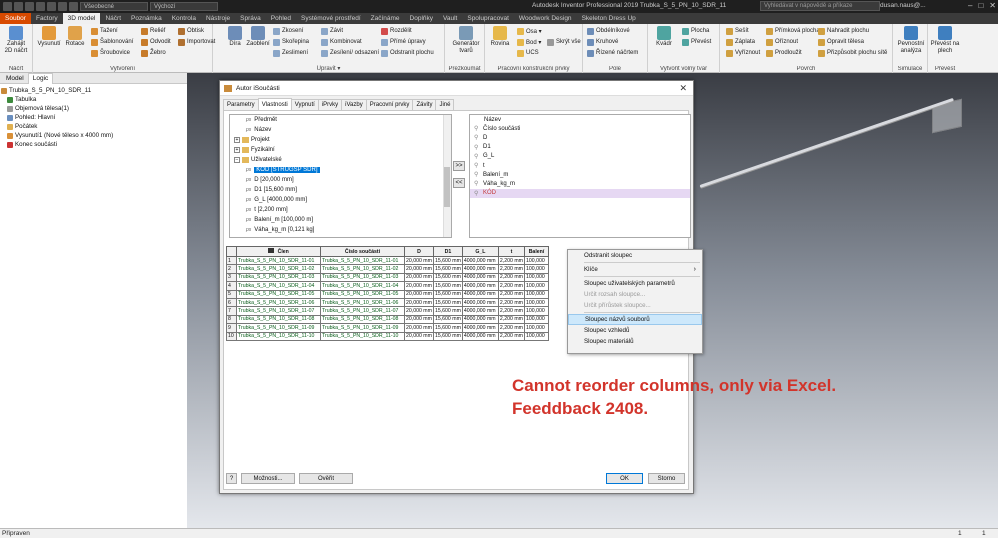  Describe the element at coordinates (231, 260) in the screenshot. I see `row-number: 1` at that location.